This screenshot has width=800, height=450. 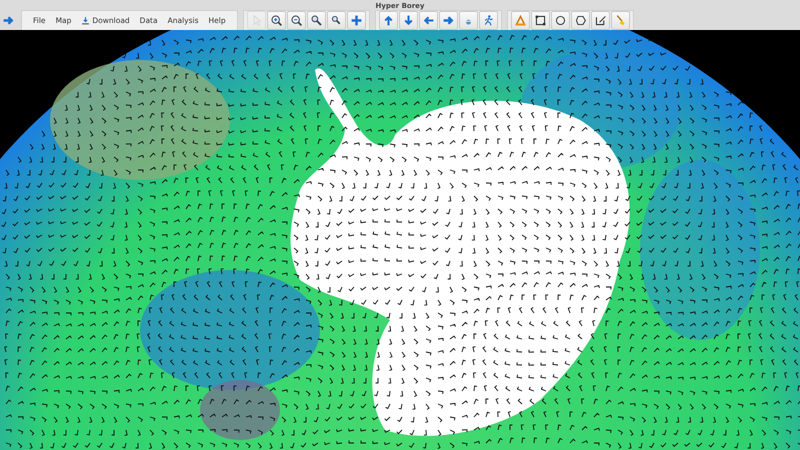 I want to click on circle-icon, so click(x=560, y=20).